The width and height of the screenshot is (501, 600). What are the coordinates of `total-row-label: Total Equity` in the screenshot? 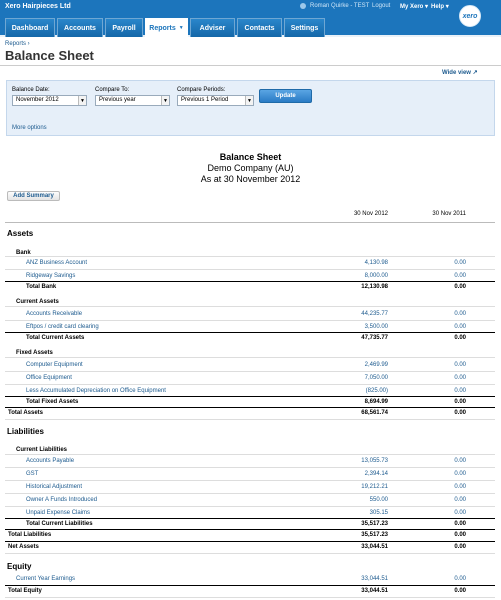 It's located at (25, 591).